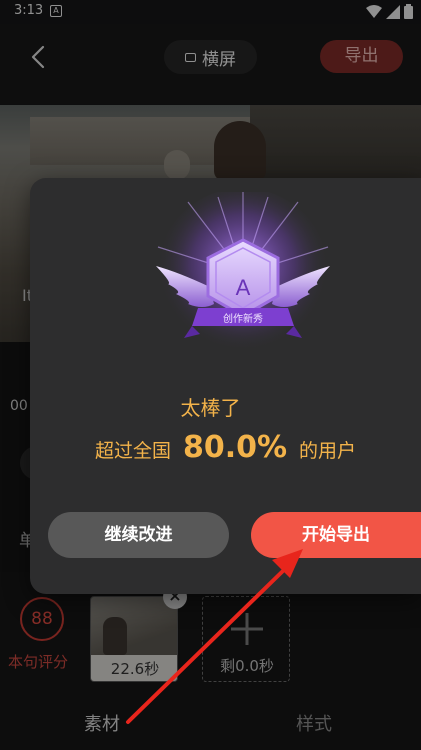 Image resolution: width=421 pixels, height=750 pixels. Describe the element at coordinates (328, 451) in the screenshot. I see `stat-suffix: 的用户` at that location.